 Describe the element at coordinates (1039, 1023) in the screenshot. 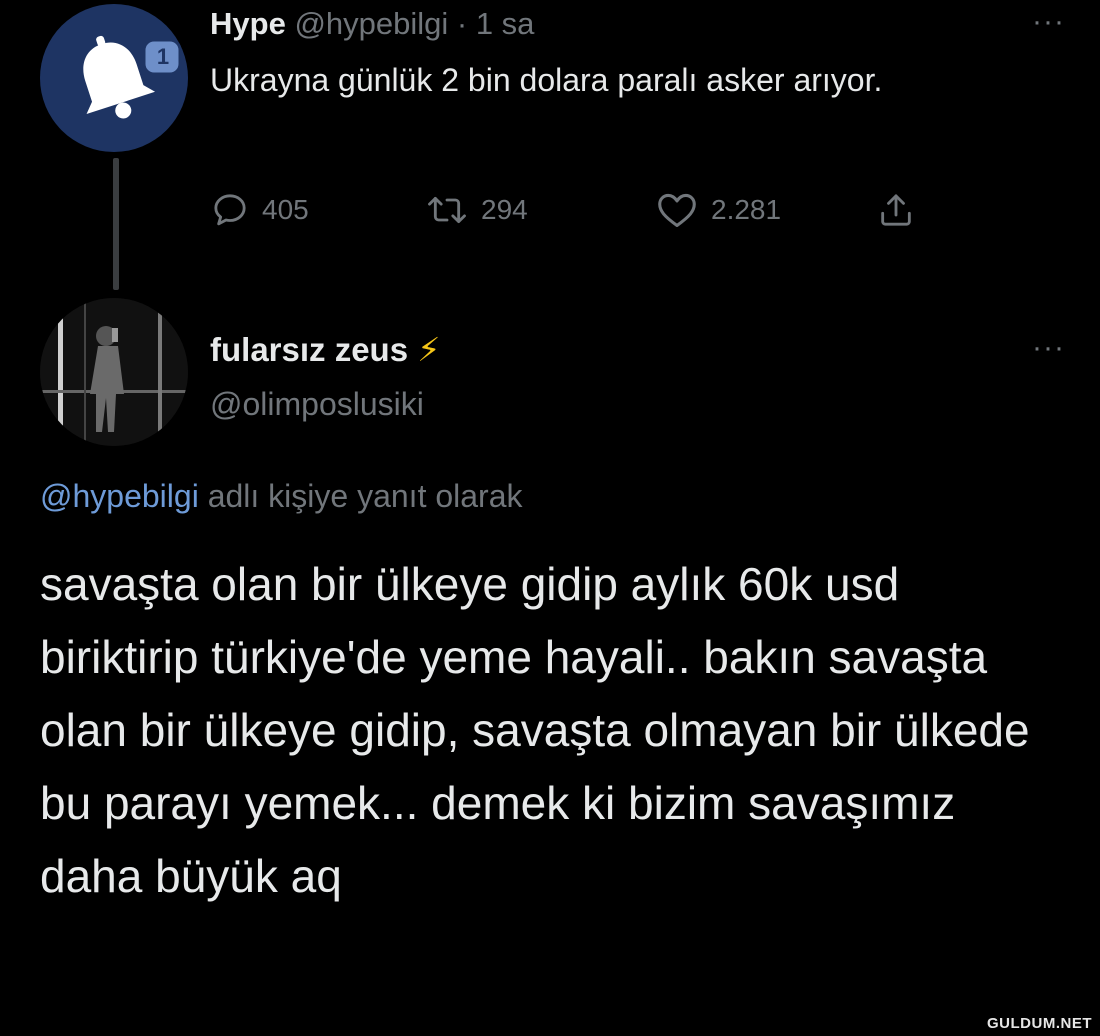

I see `watermark-text: GULDUM.NET` at that location.